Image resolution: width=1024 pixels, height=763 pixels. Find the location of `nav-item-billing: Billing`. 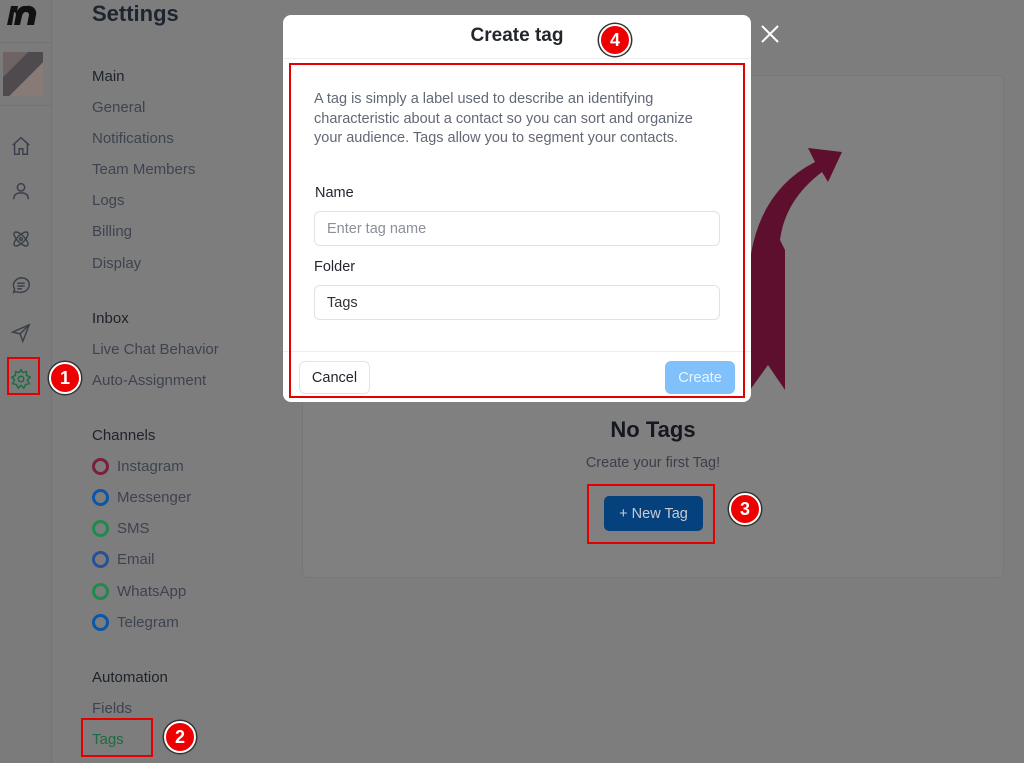

nav-item-billing: Billing is located at coordinates (112, 231).